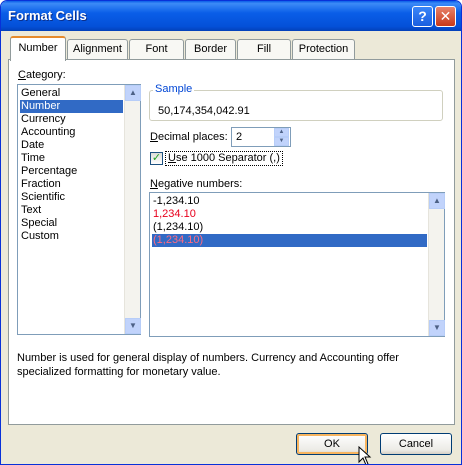 The height and width of the screenshot is (465, 462). Describe the element at coordinates (210, 49) in the screenshot. I see `tab-border: Border` at that location.